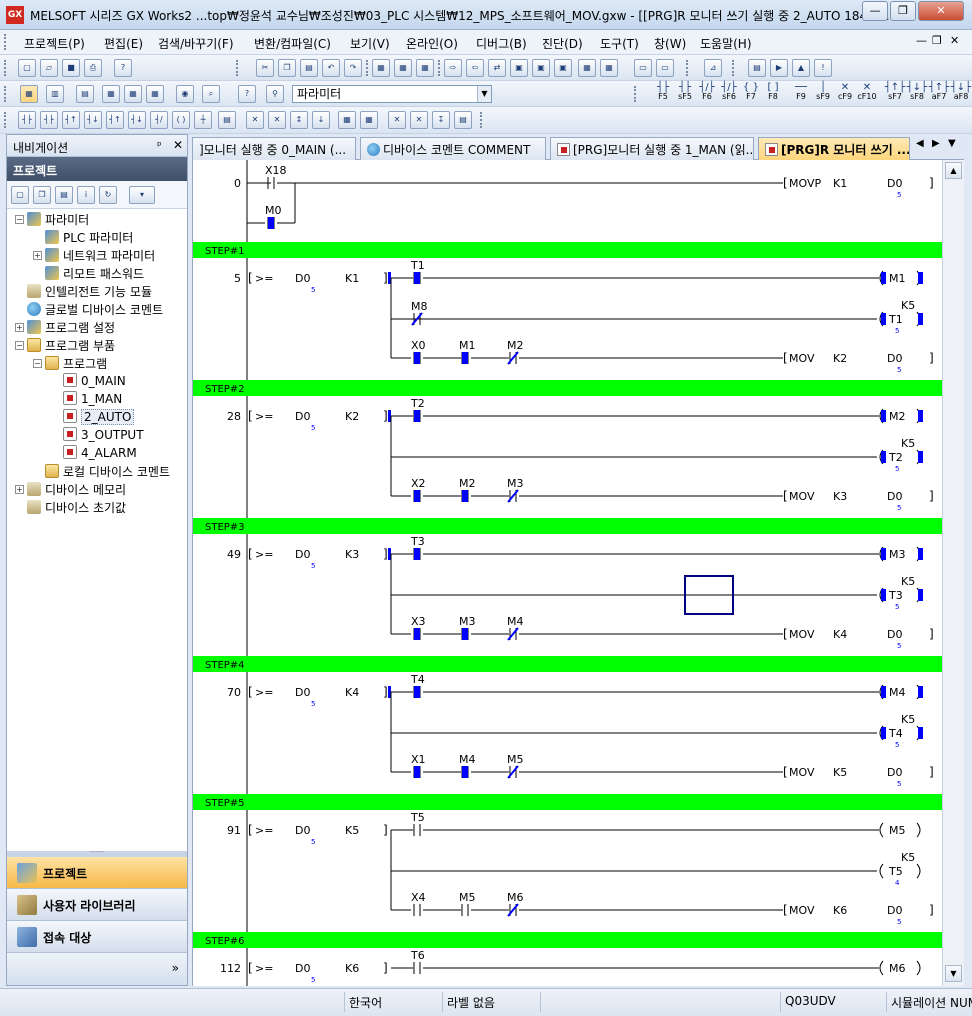 The width and height of the screenshot is (972, 1016). Describe the element at coordinates (115, 120) in the screenshot. I see `rising-or-icon: ┤↑` at that location.